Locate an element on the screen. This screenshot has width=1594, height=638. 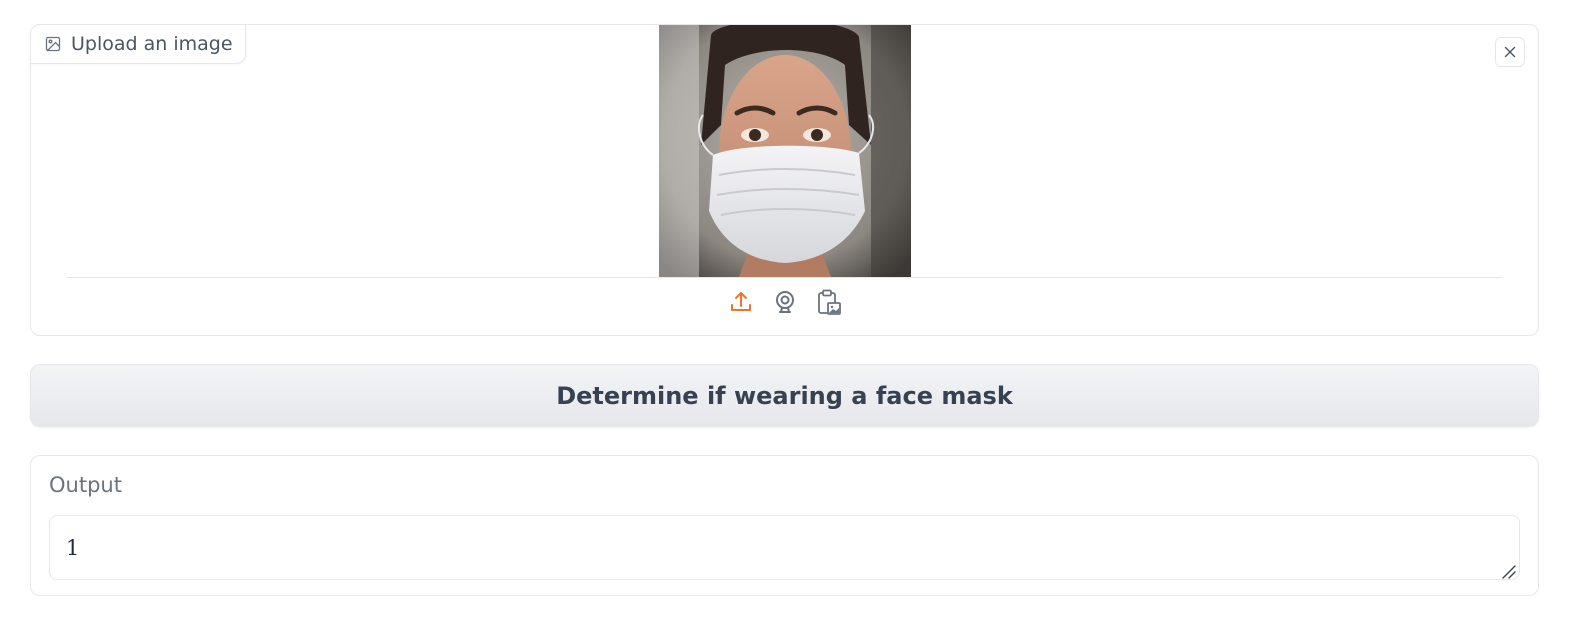
image-icon is located at coordinates (53, 44).